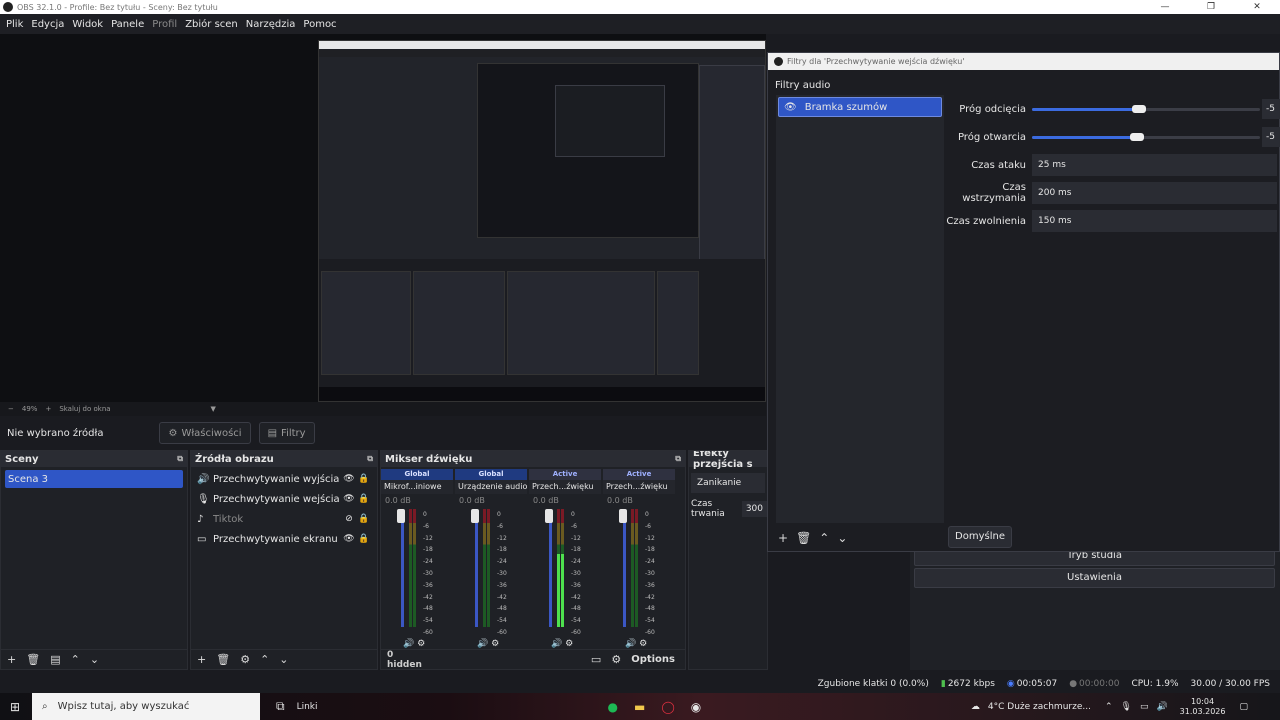  What do you see at coordinates (94, 479) in the screenshot?
I see `scene-item: Scena 3` at bounding box center [94, 479].